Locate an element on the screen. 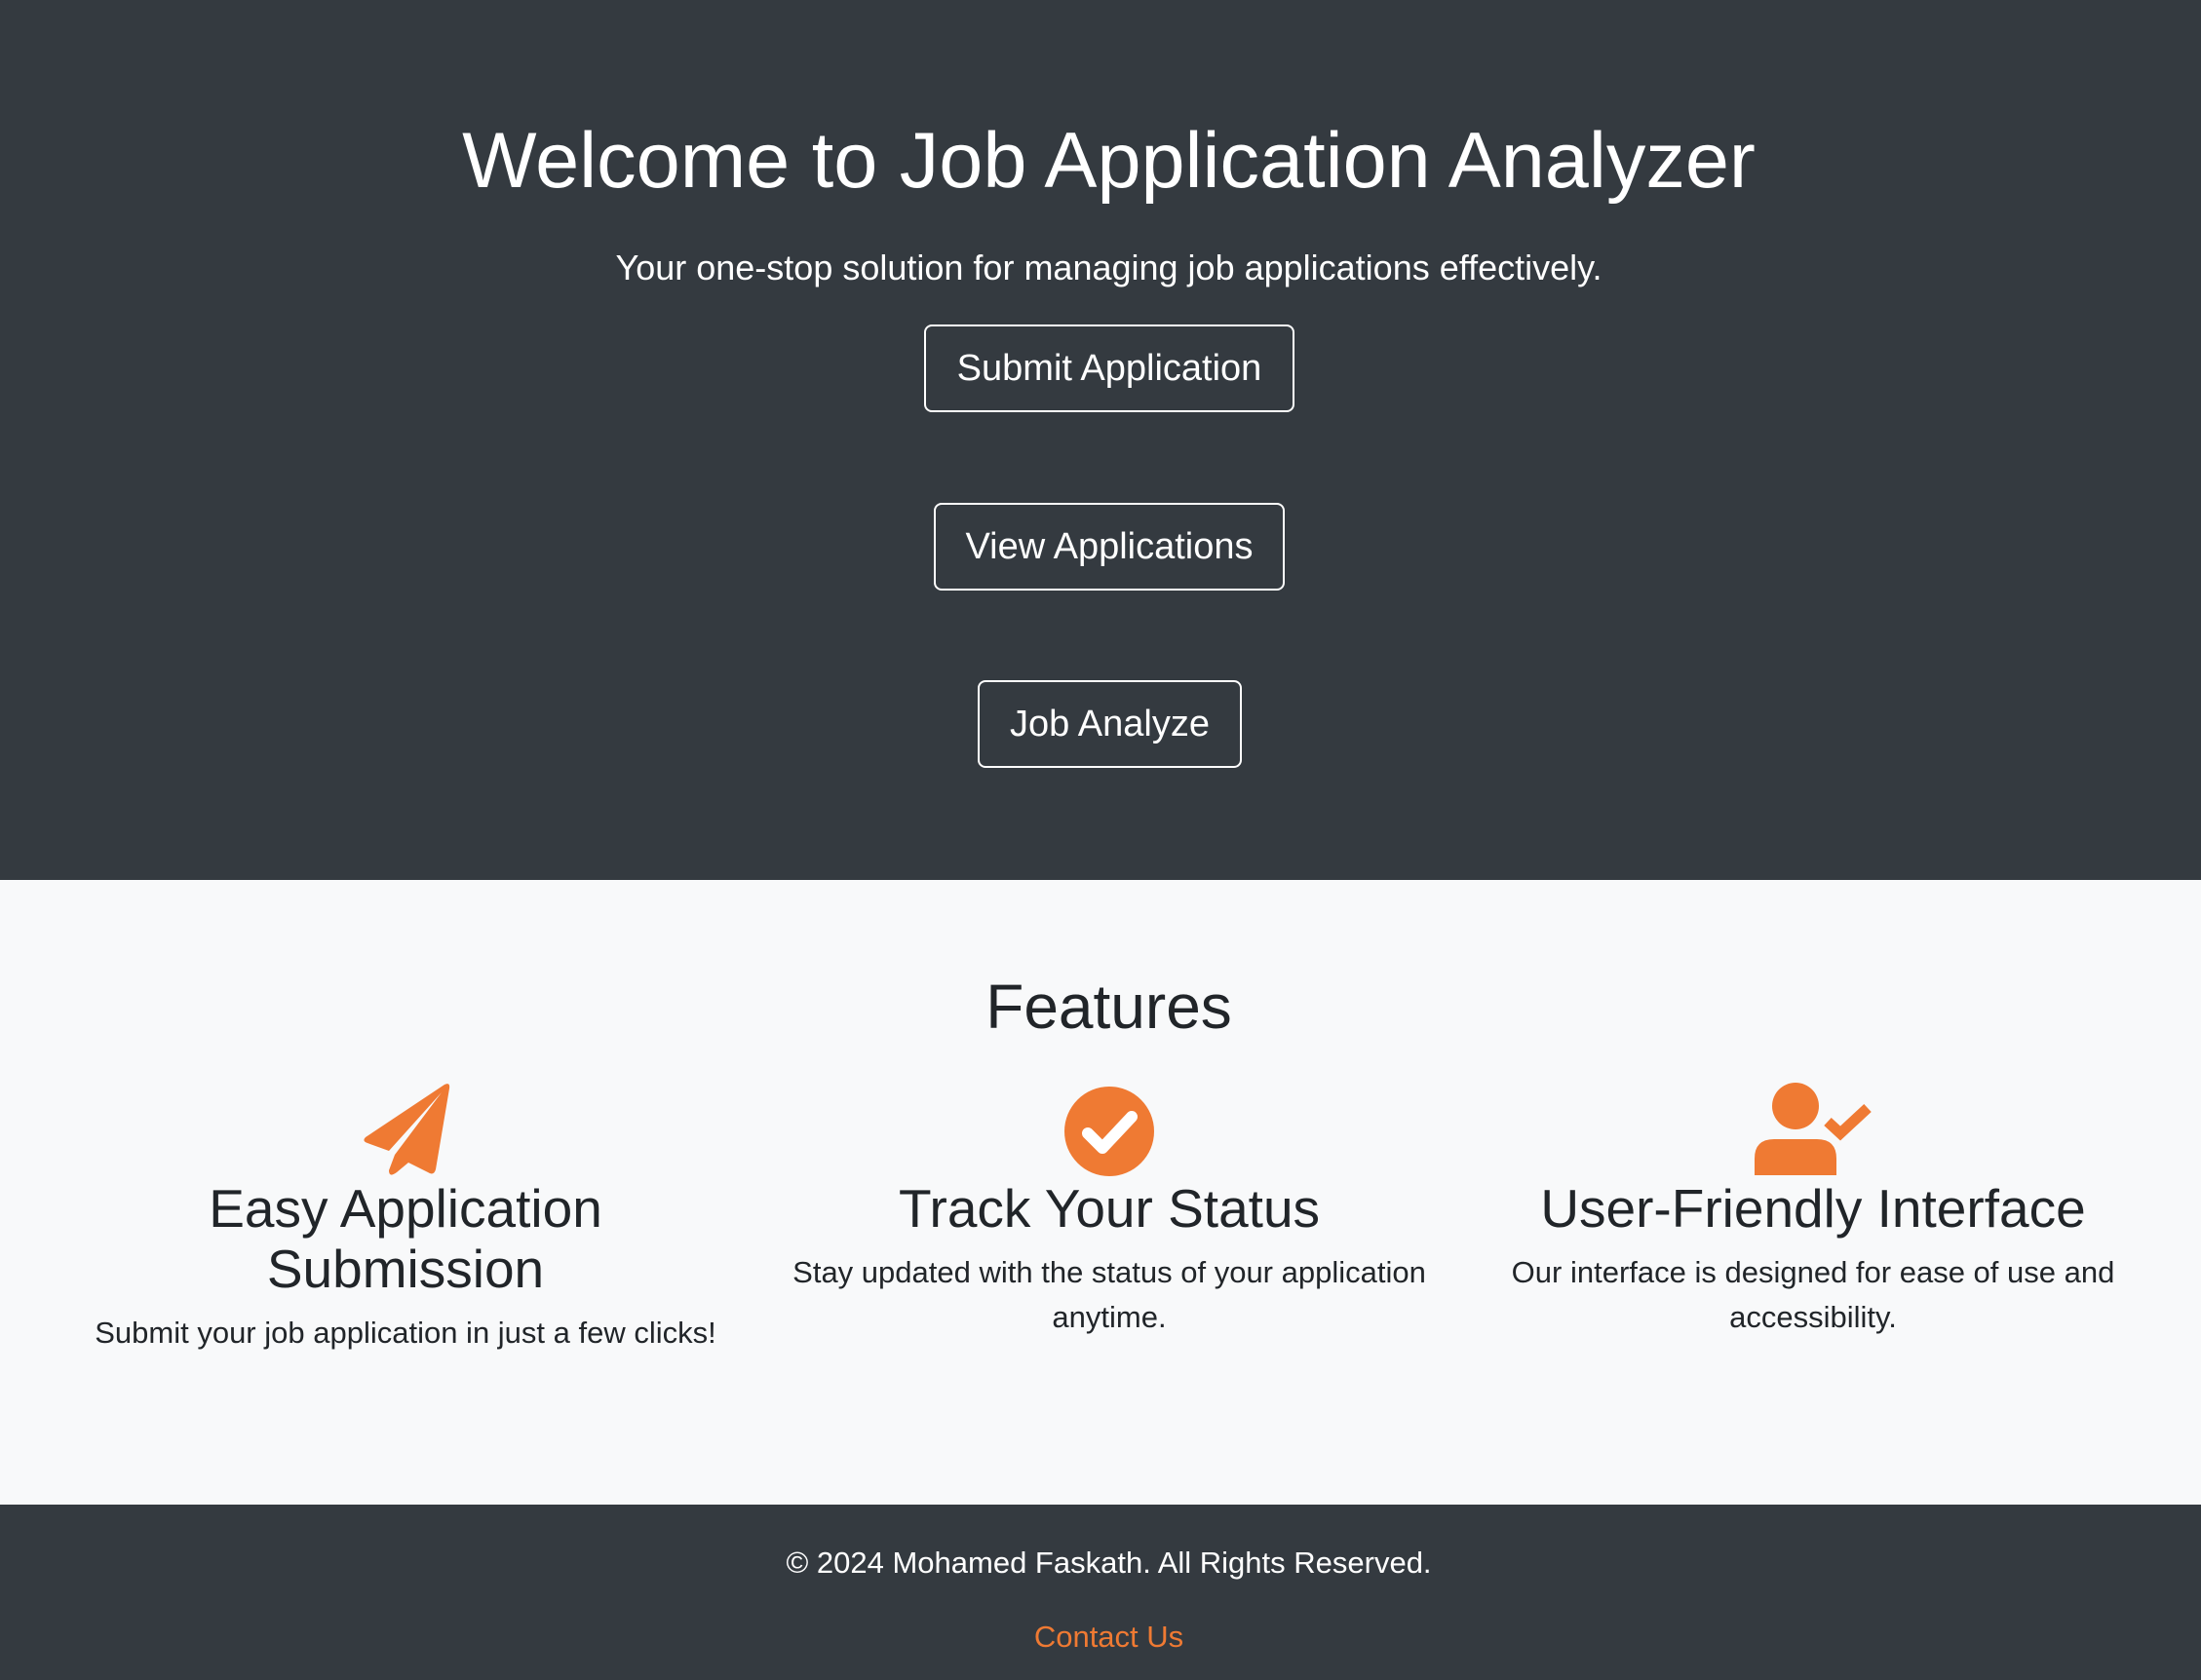 The image size is (2201, 1680). feature-title: Easy Application Submission is located at coordinates (405, 1238).